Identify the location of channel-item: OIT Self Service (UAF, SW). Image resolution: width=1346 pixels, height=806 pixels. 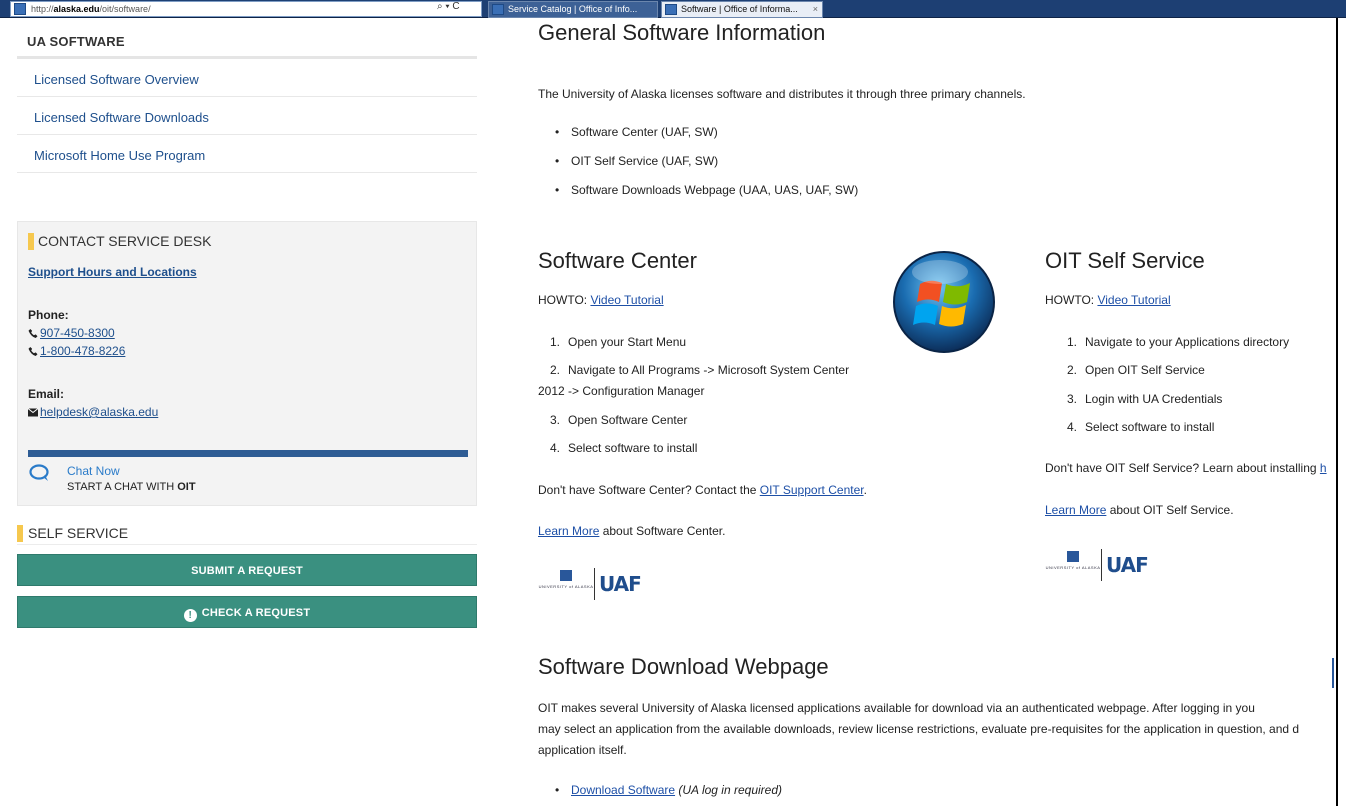
(636, 161).